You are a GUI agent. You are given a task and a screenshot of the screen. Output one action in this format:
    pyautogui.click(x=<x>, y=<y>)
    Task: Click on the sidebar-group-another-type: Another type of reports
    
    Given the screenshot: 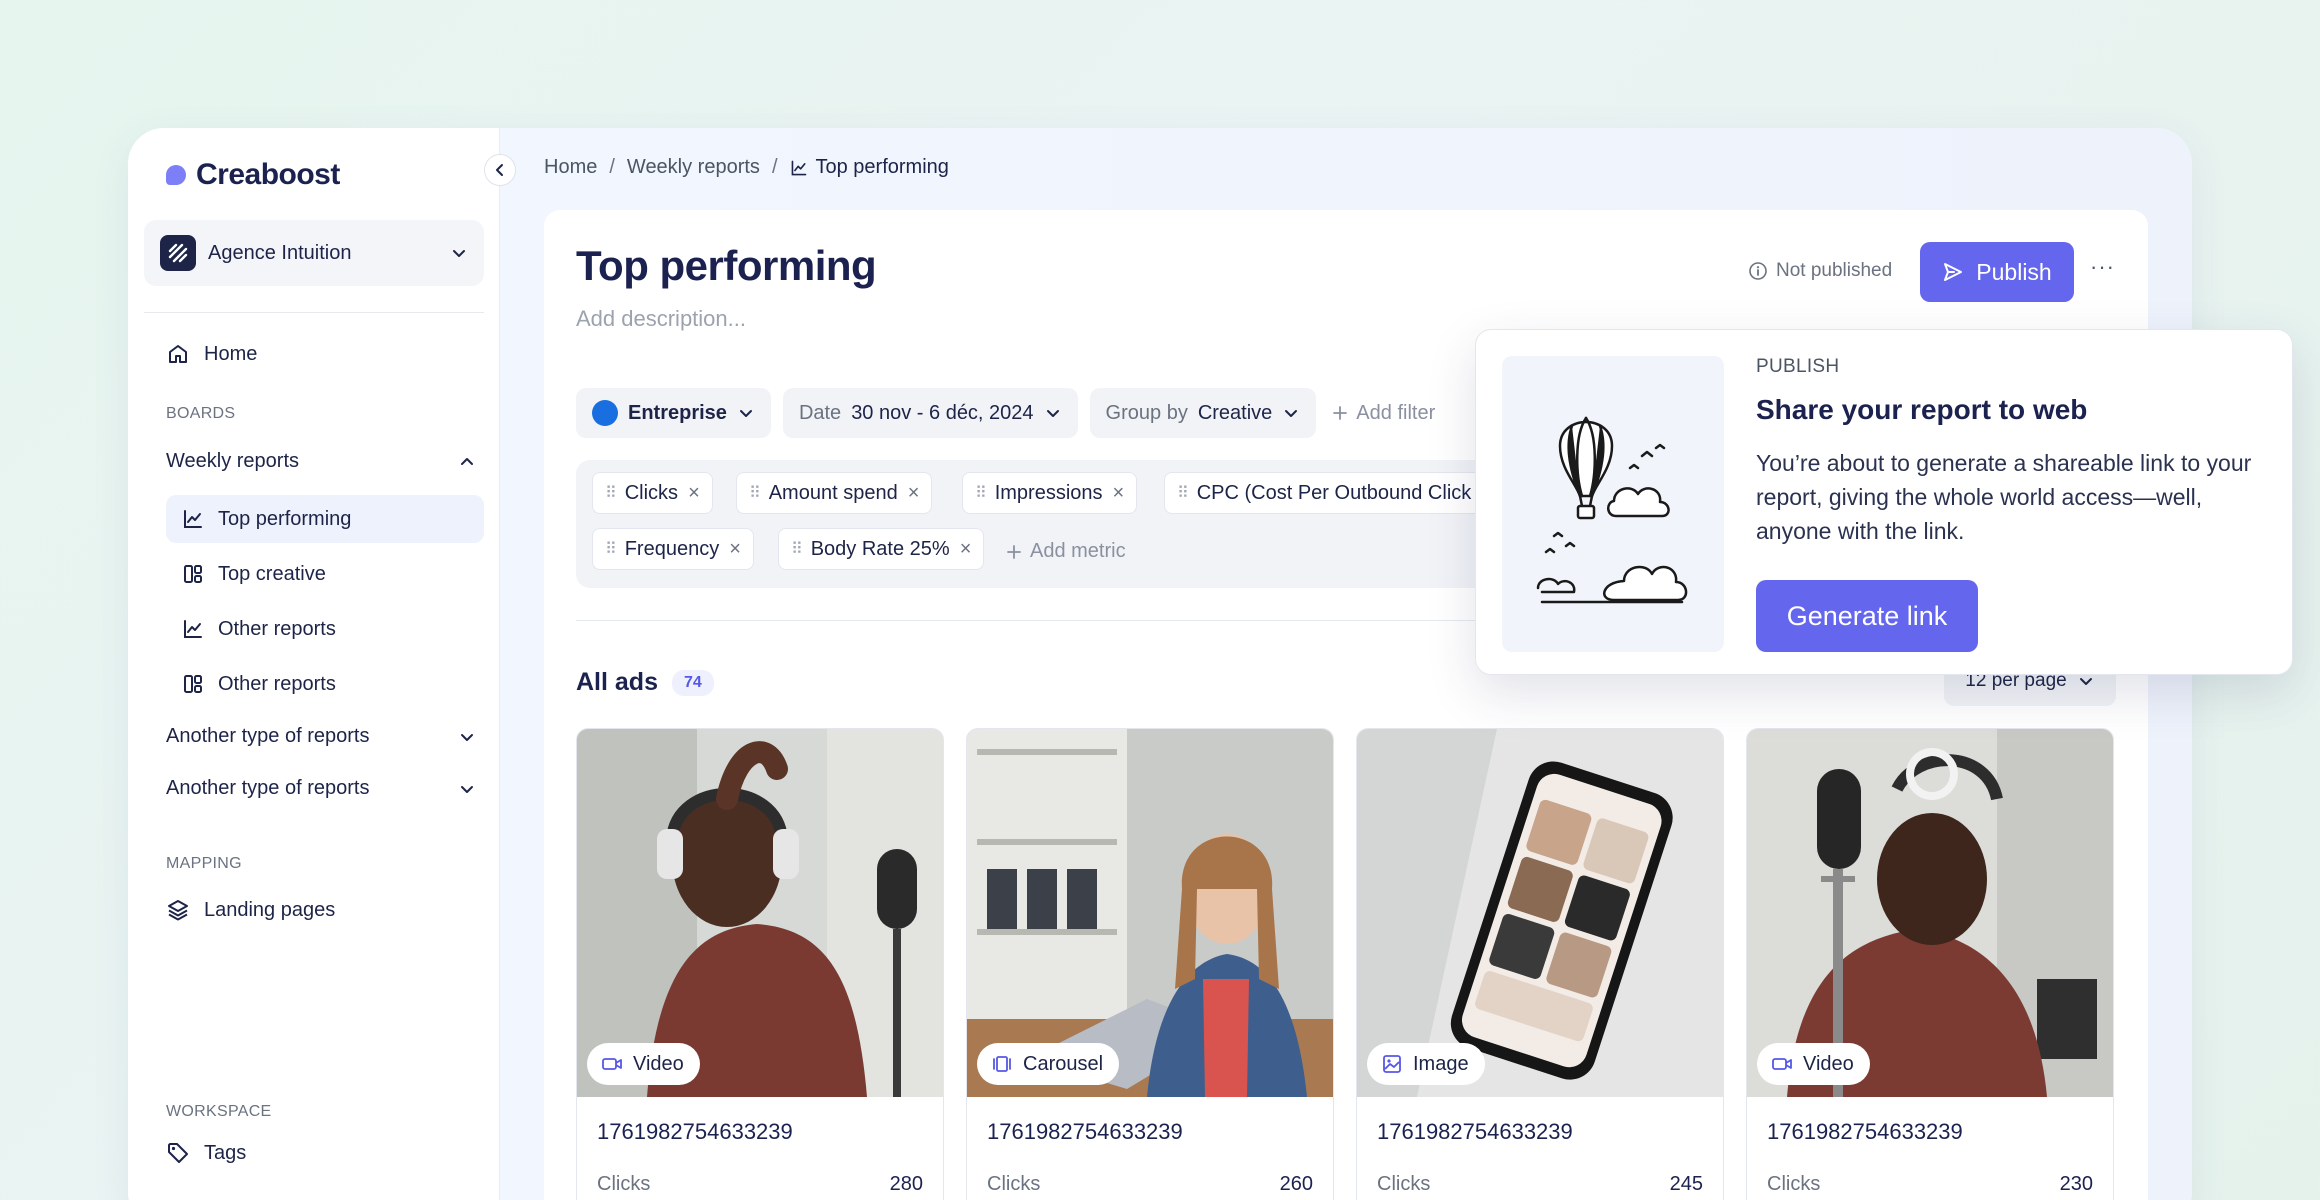 What is the action you would take?
    pyautogui.click(x=321, y=736)
    